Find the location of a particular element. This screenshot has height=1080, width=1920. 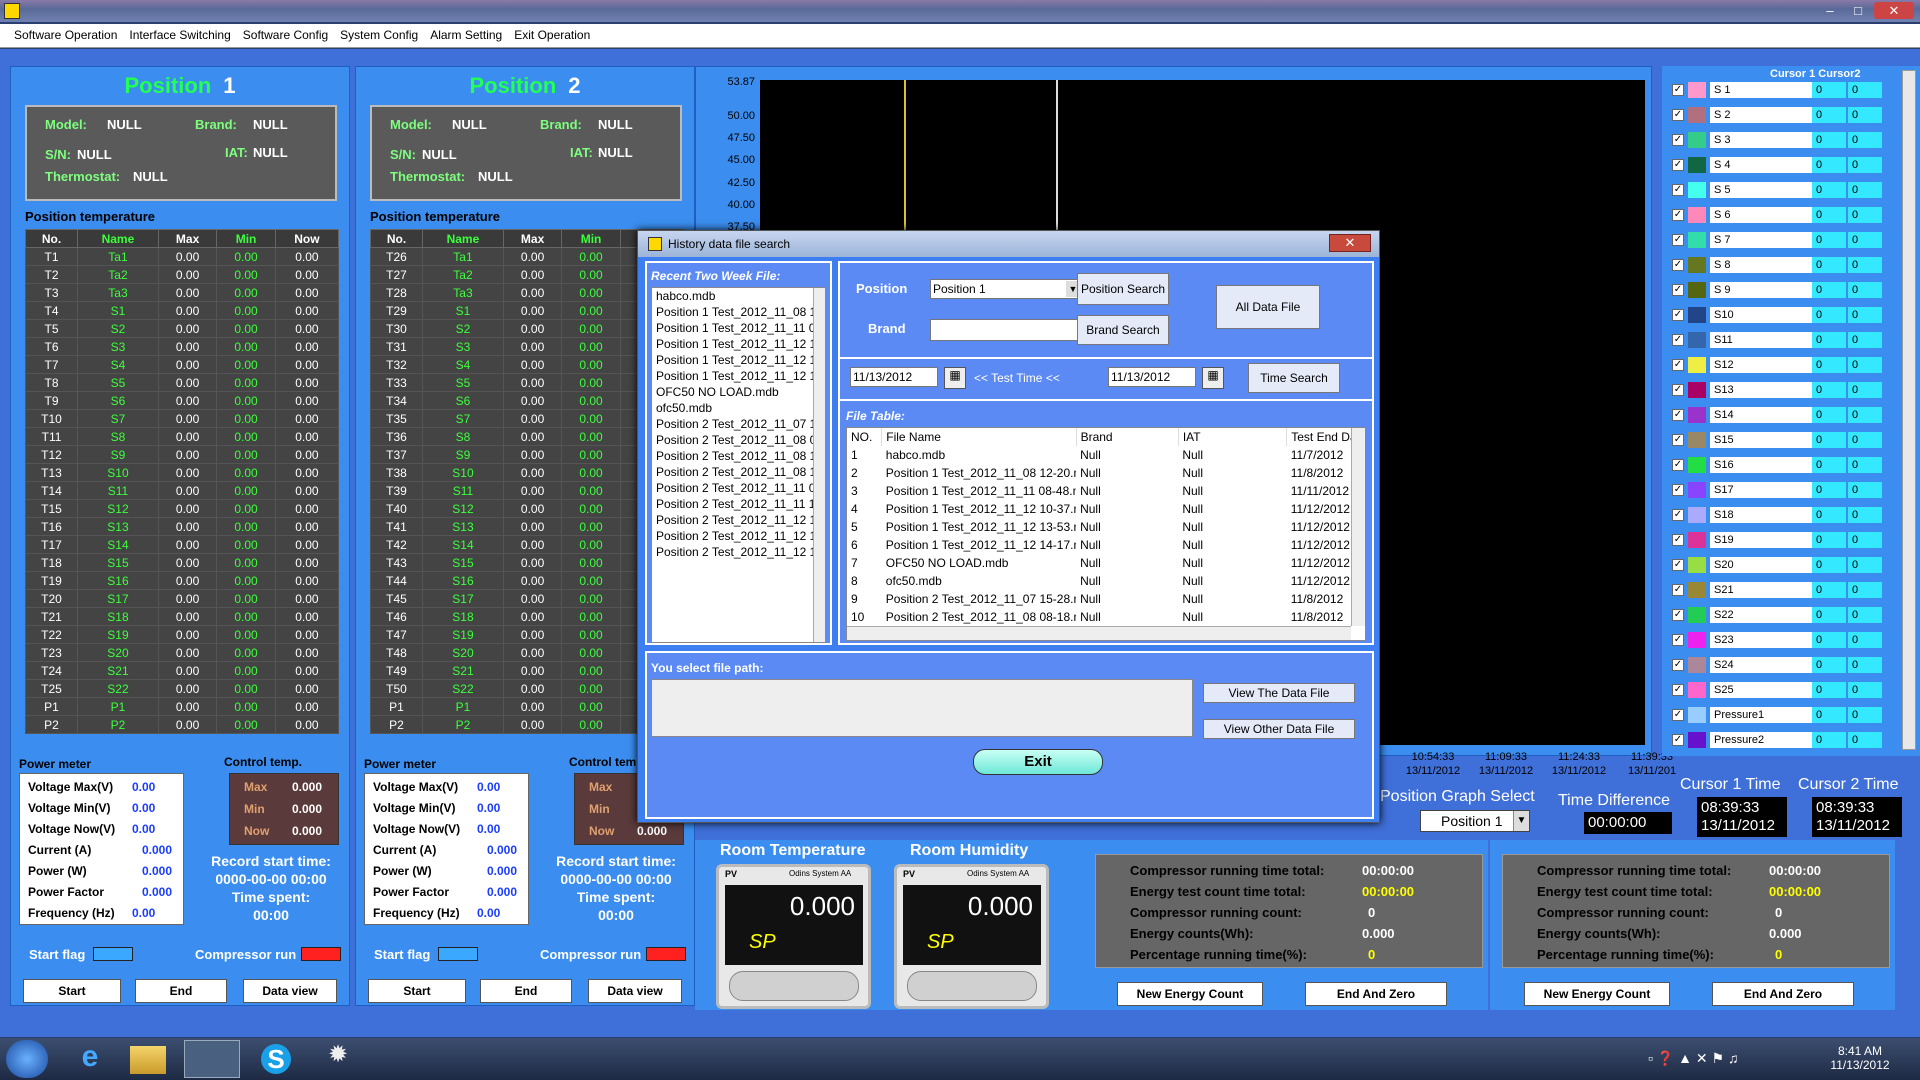

menu-exit-operation: Exit Operation is located at coordinates (552, 35).